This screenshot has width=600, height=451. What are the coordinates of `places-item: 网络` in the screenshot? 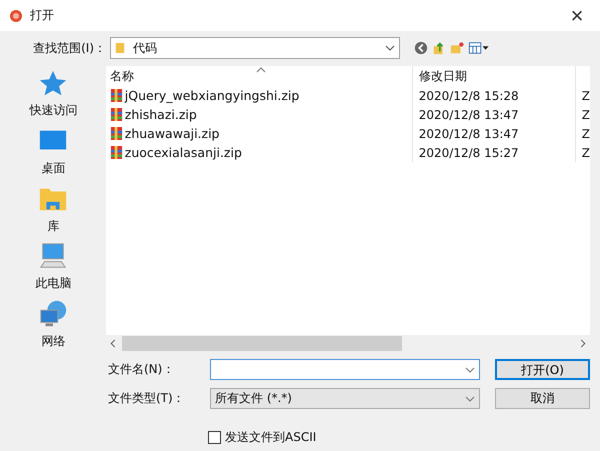 It's located at (53, 325).